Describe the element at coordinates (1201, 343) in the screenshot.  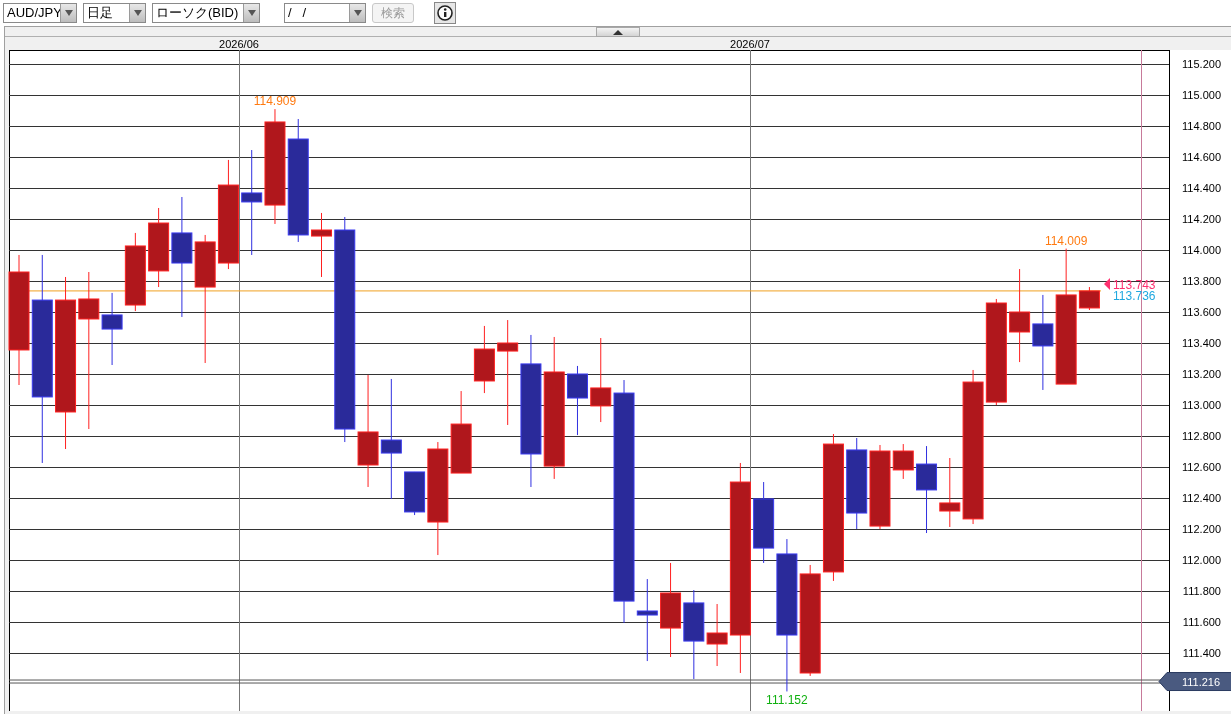
I see `price-axis-label: 113.400` at that location.